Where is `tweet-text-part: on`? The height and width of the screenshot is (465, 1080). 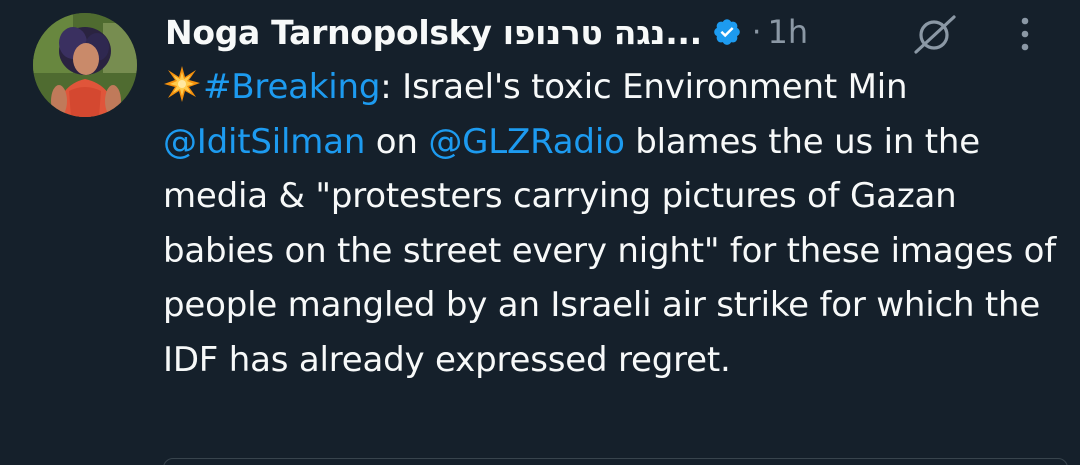 tweet-text-part: on is located at coordinates (397, 141).